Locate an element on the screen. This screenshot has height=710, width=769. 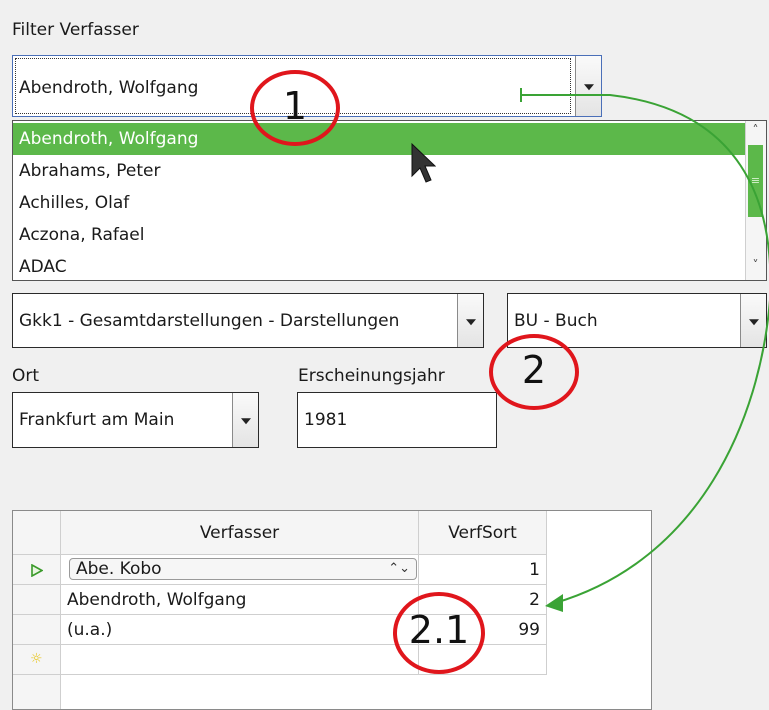
filter-value: Abendroth, Wolfgang is located at coordinates (109, 88).